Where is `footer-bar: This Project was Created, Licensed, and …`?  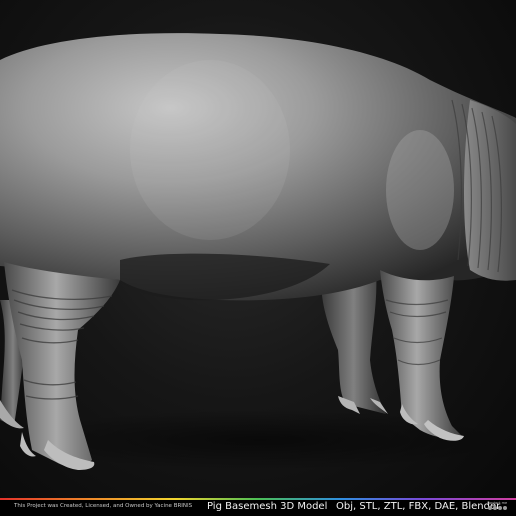
footer-bar: This Project was Created, Licensed, and … is located at coordinates (258, 507).